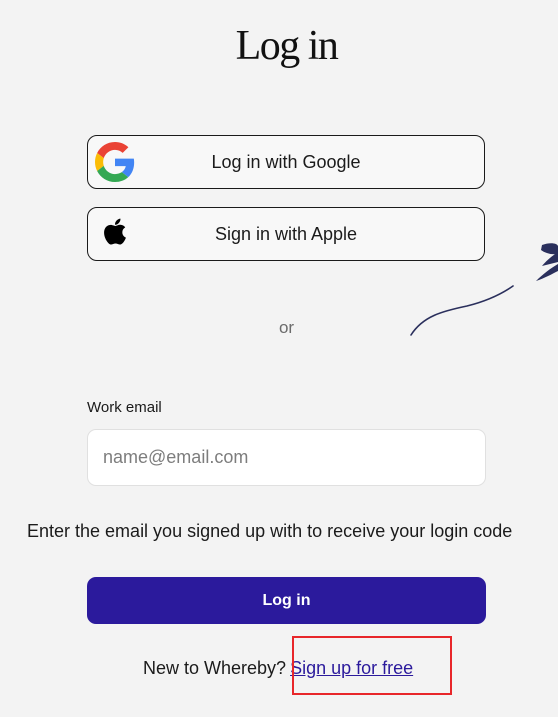  Describe the element at coordinates (286, 233) in the screenshot. I see `apple-login-label: Sign in with Apple` at that location.